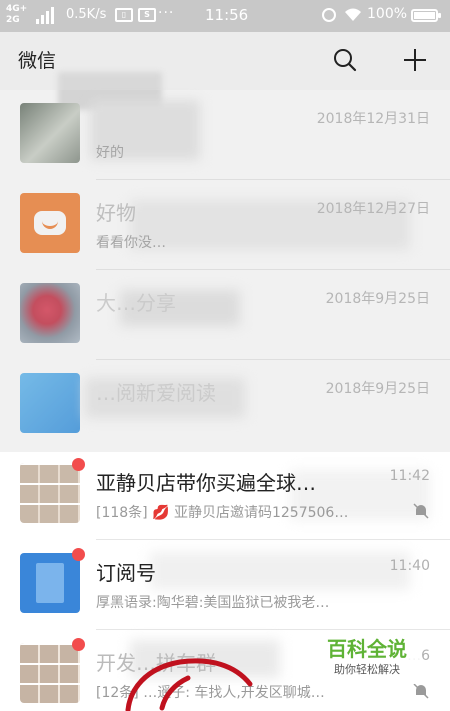  Describe the element at coordinates (387, 14) in the screenshot. I see `battery-percent: 100%` at that location.